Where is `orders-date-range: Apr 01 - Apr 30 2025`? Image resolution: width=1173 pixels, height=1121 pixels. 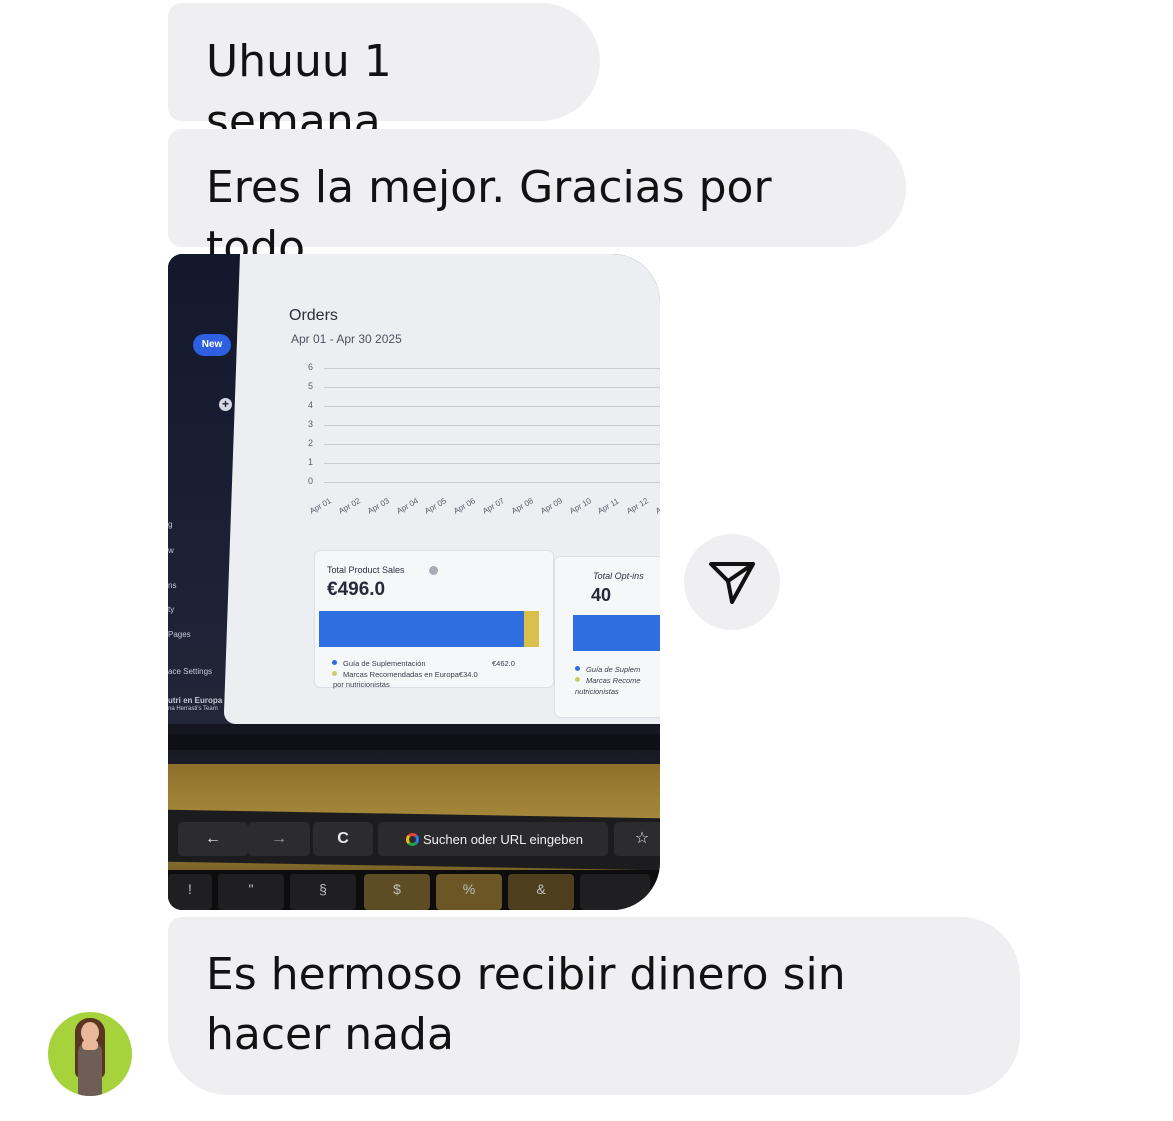 orders-date-range: Apr 01 - Apr 30 2025 is located at coordinates (346, 339).